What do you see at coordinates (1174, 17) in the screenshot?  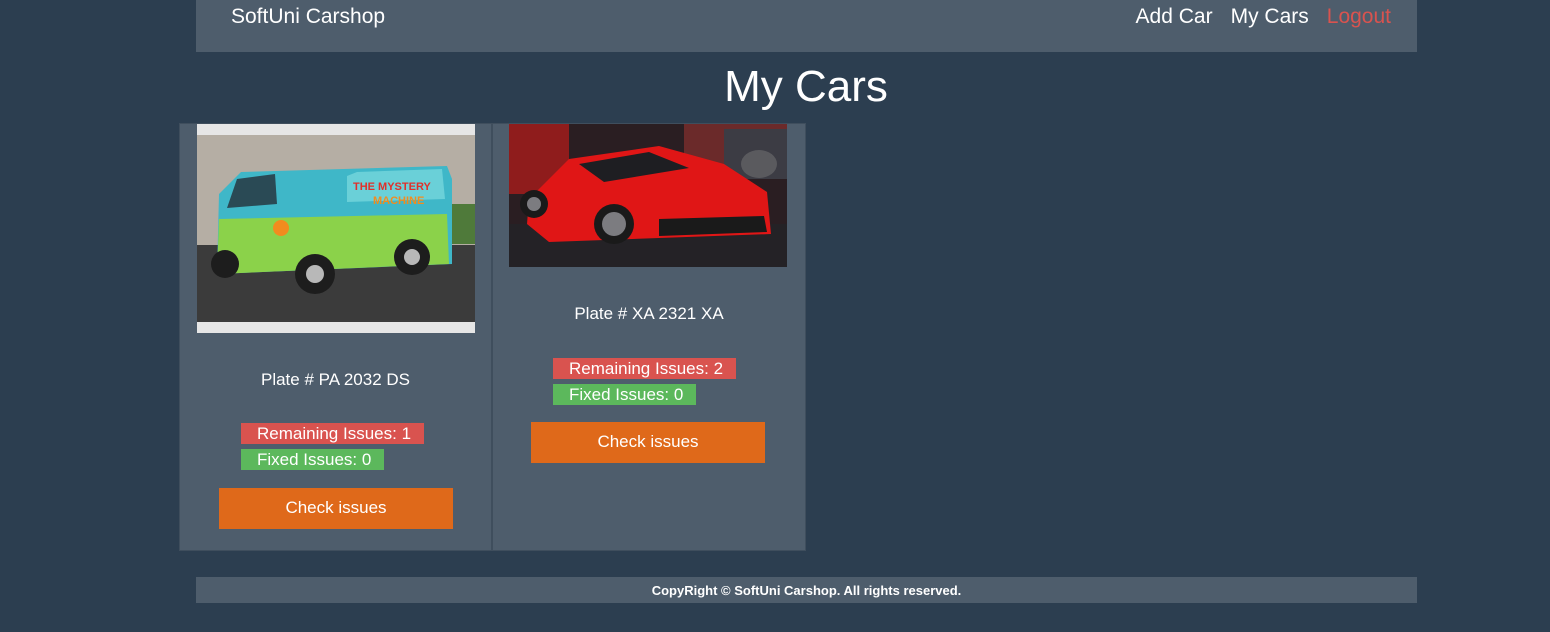 I see `nav-add-car-link: Add Car` at bounding box center [1174, 17].